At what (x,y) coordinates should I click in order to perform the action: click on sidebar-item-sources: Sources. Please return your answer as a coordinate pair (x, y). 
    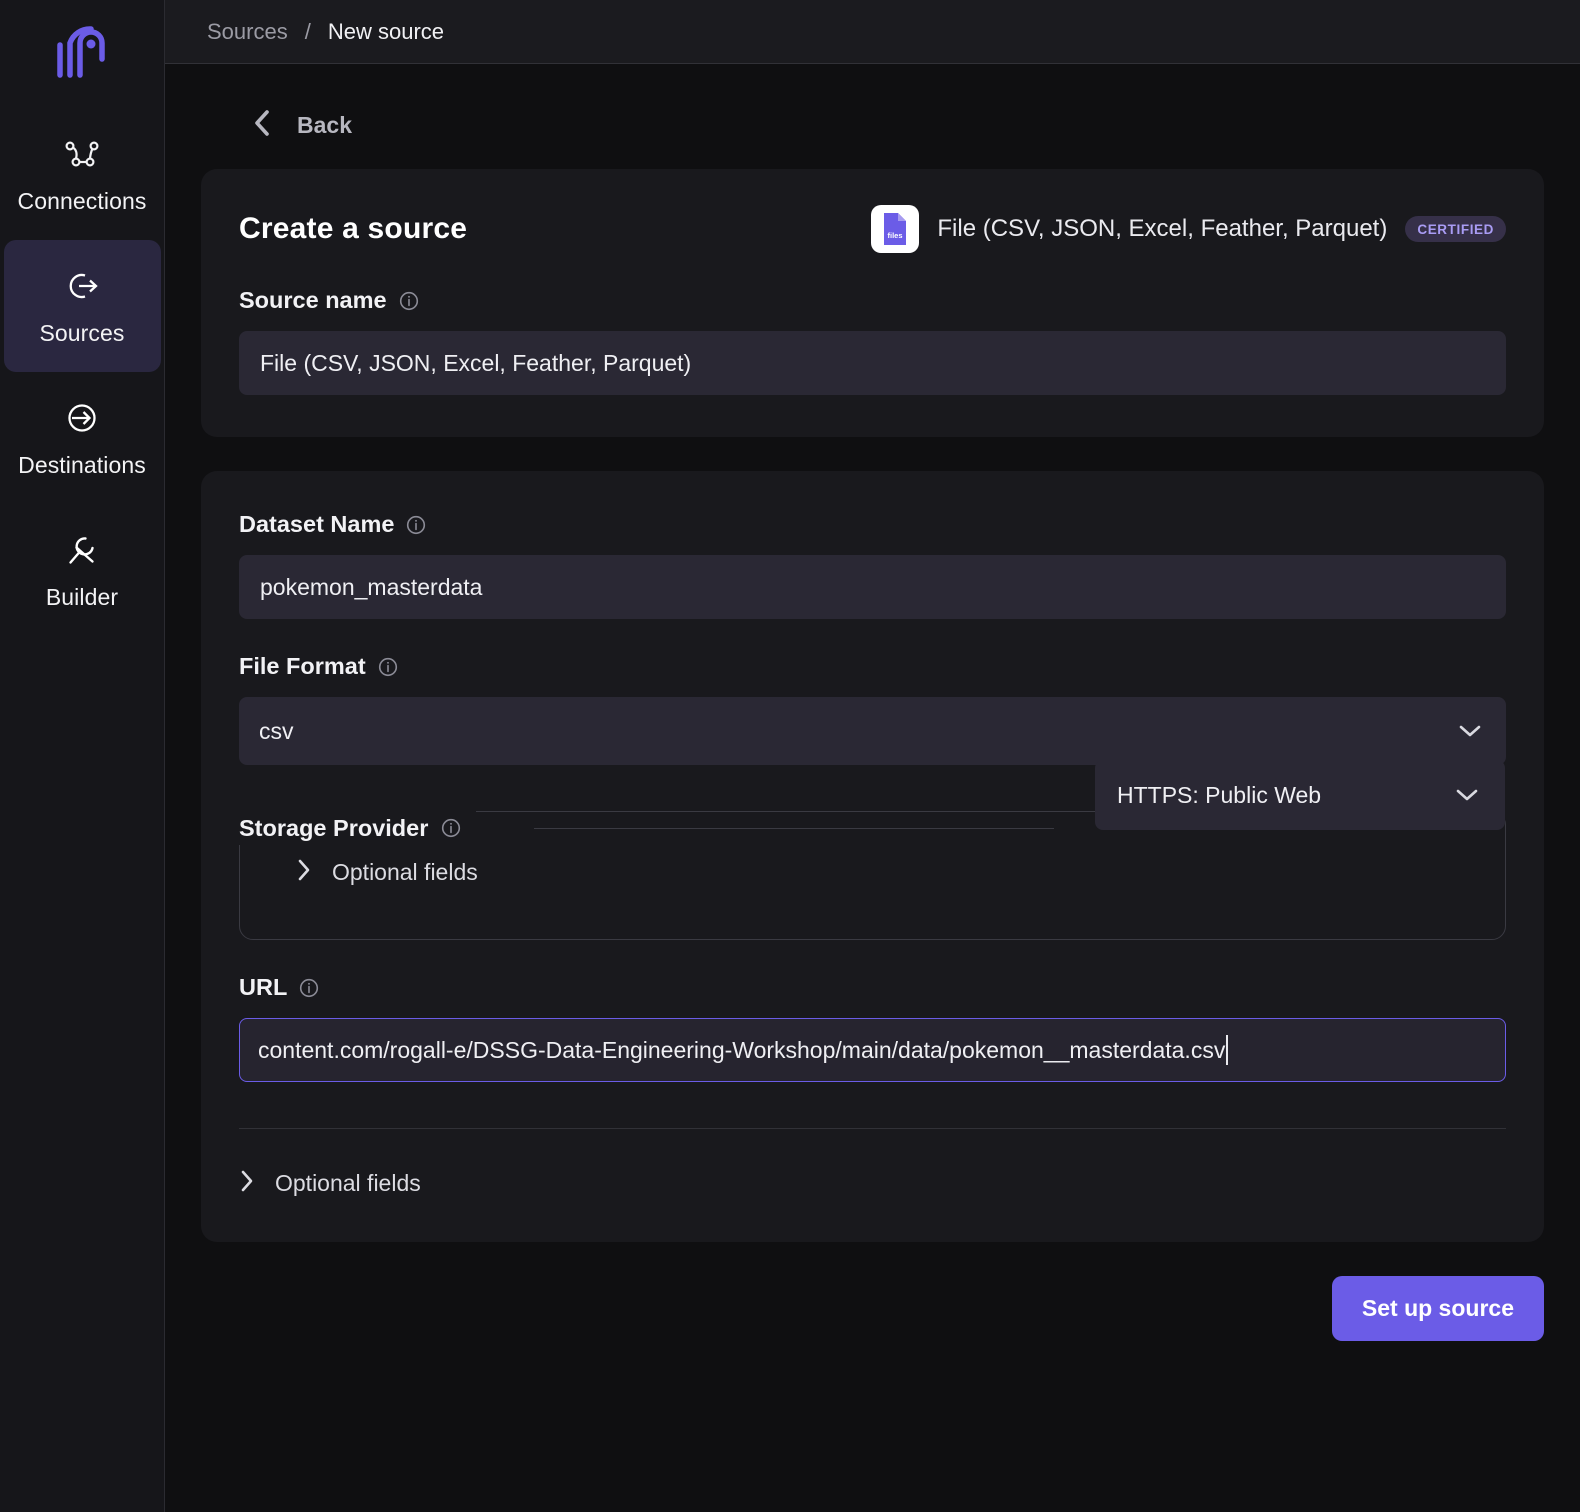
    Looking at the image, I should click on (82, 306).